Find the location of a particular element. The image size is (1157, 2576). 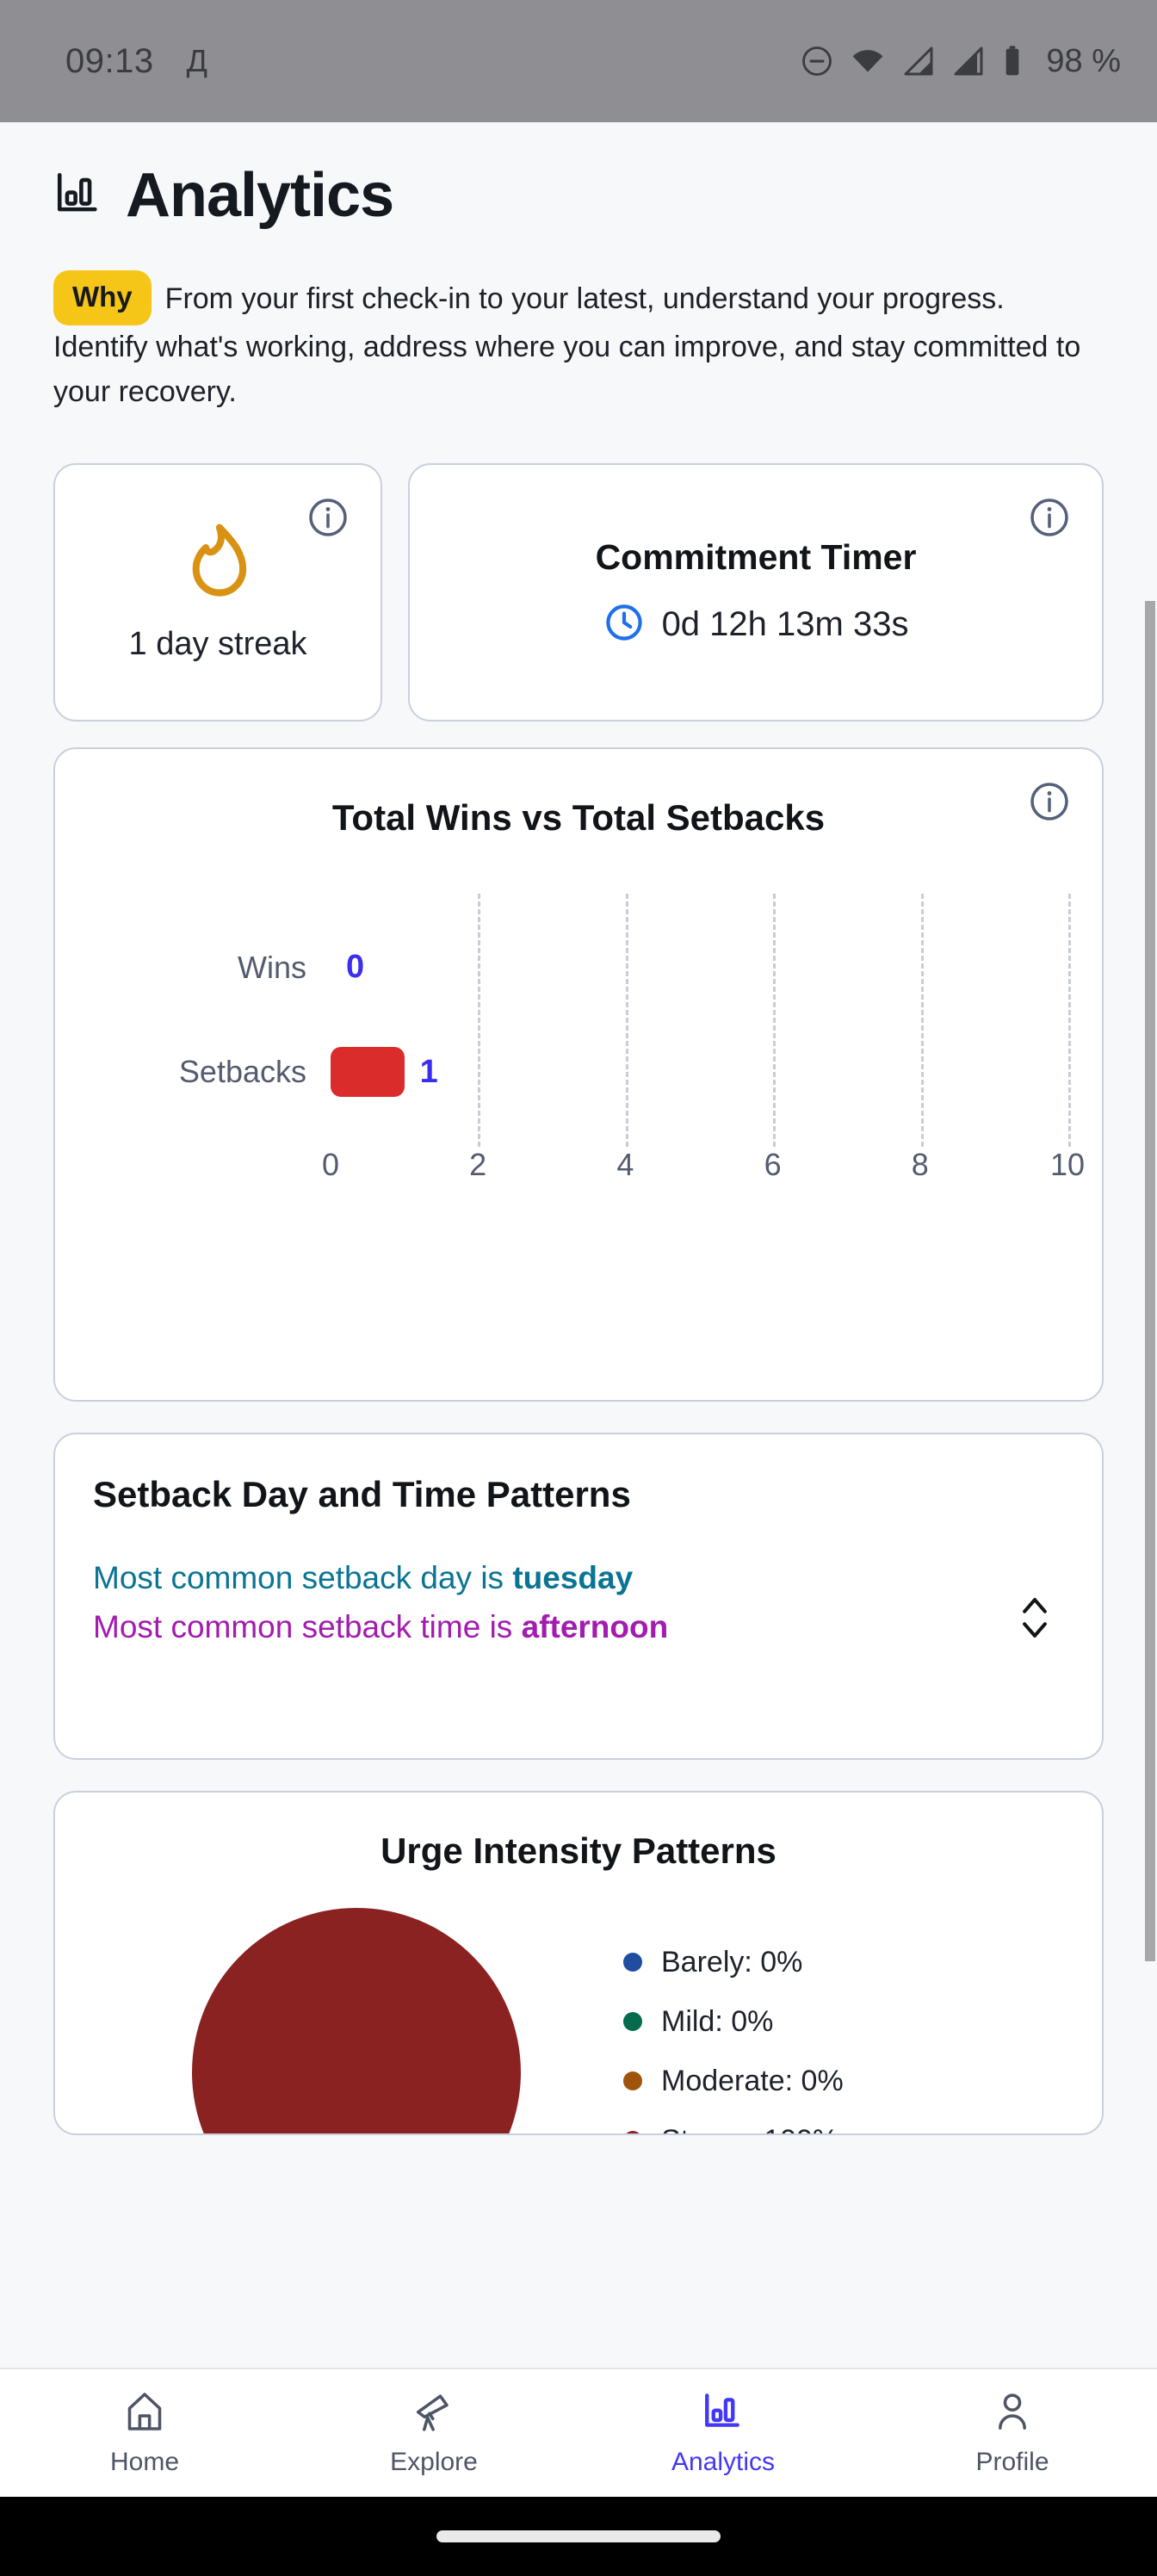

bar-value-label: 1 is located at coordinates (428, 1071).